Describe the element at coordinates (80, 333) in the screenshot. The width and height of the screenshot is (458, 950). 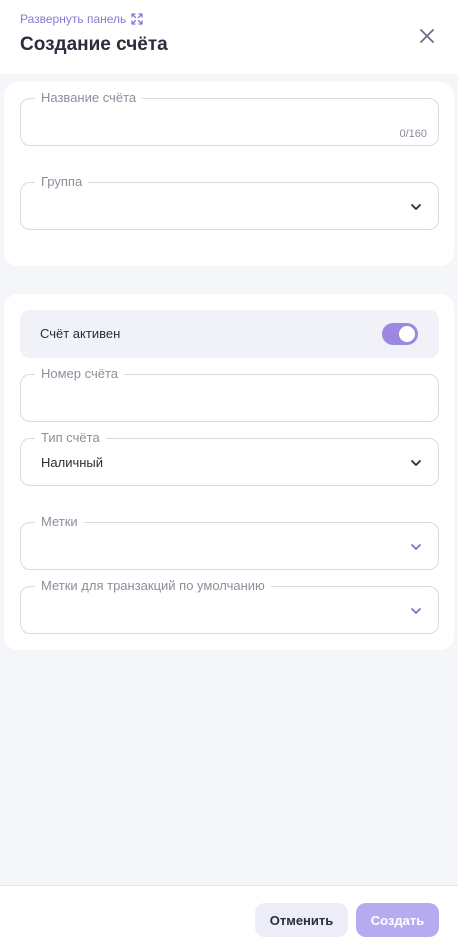
I see `account-active-label: Счёт активен` at that location.